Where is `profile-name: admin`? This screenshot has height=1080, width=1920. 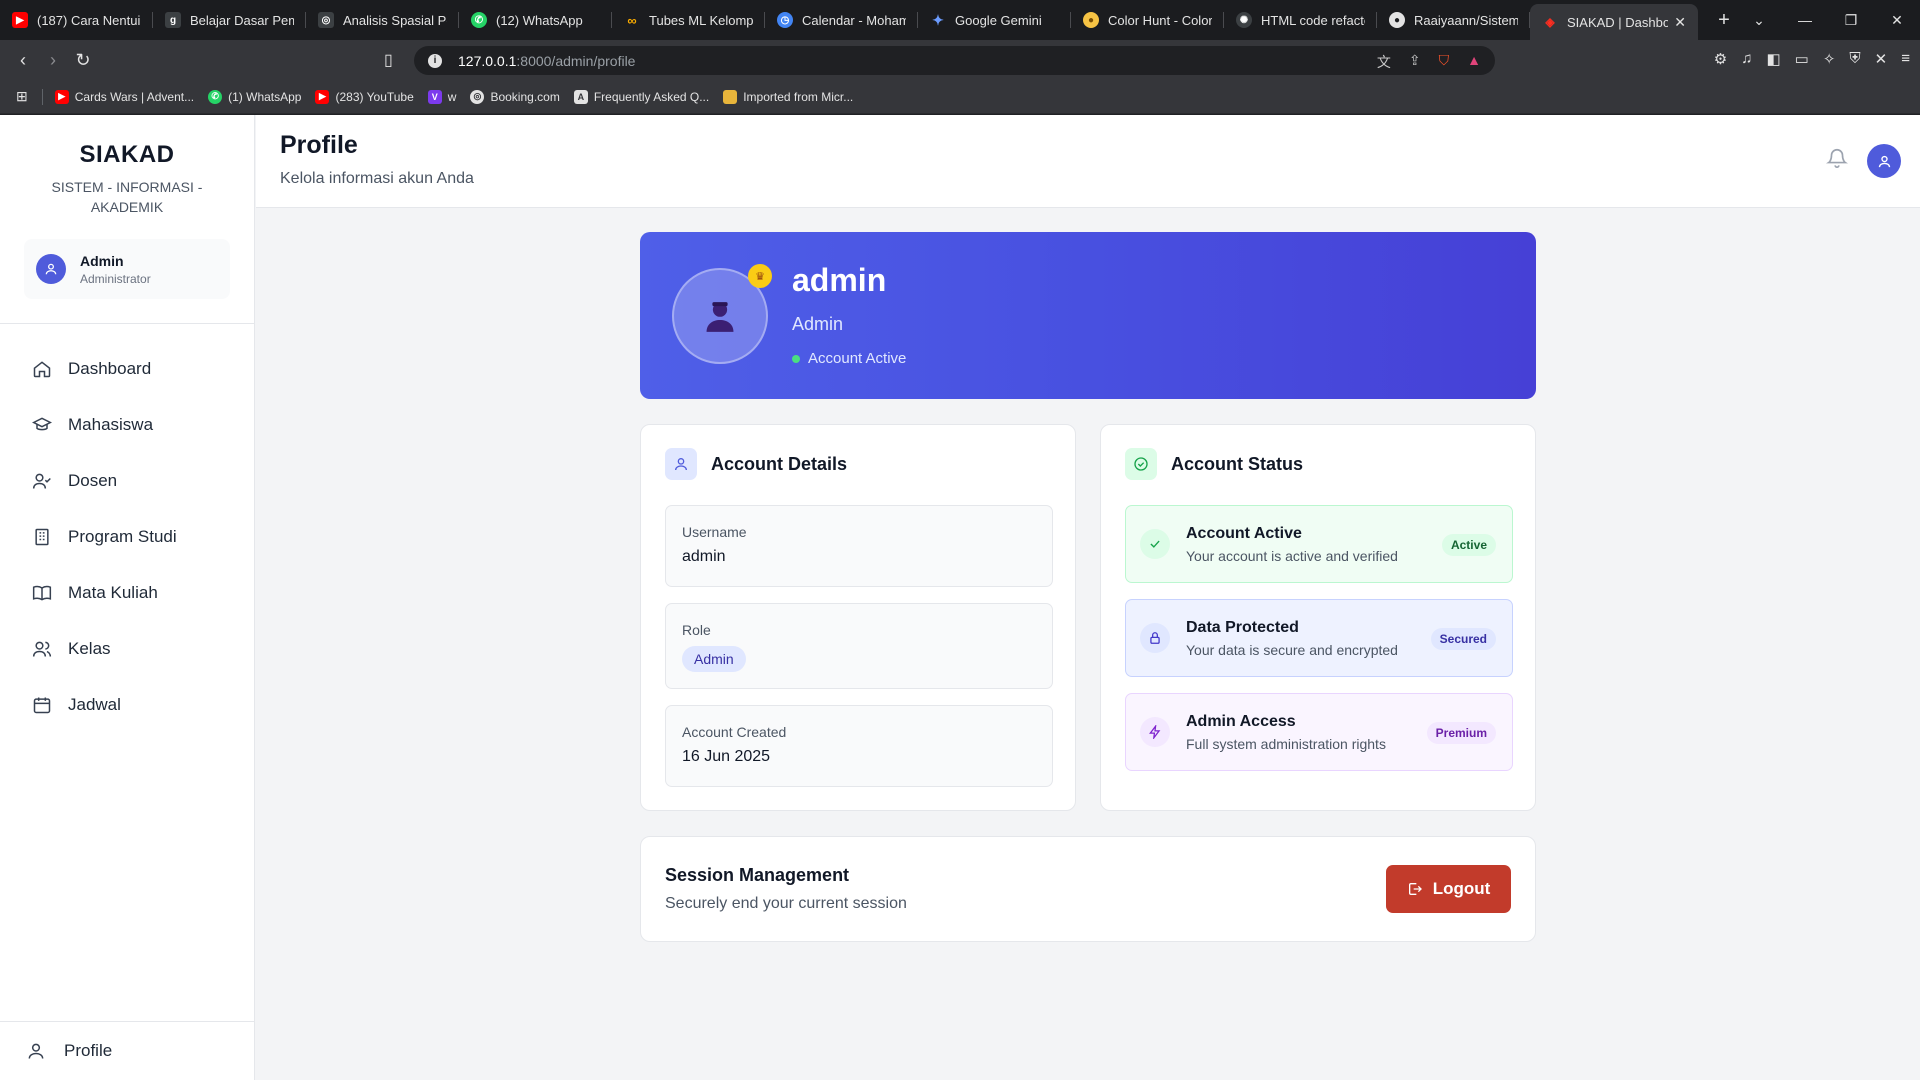
profile-name: admin is located at coordinates (839, 280).